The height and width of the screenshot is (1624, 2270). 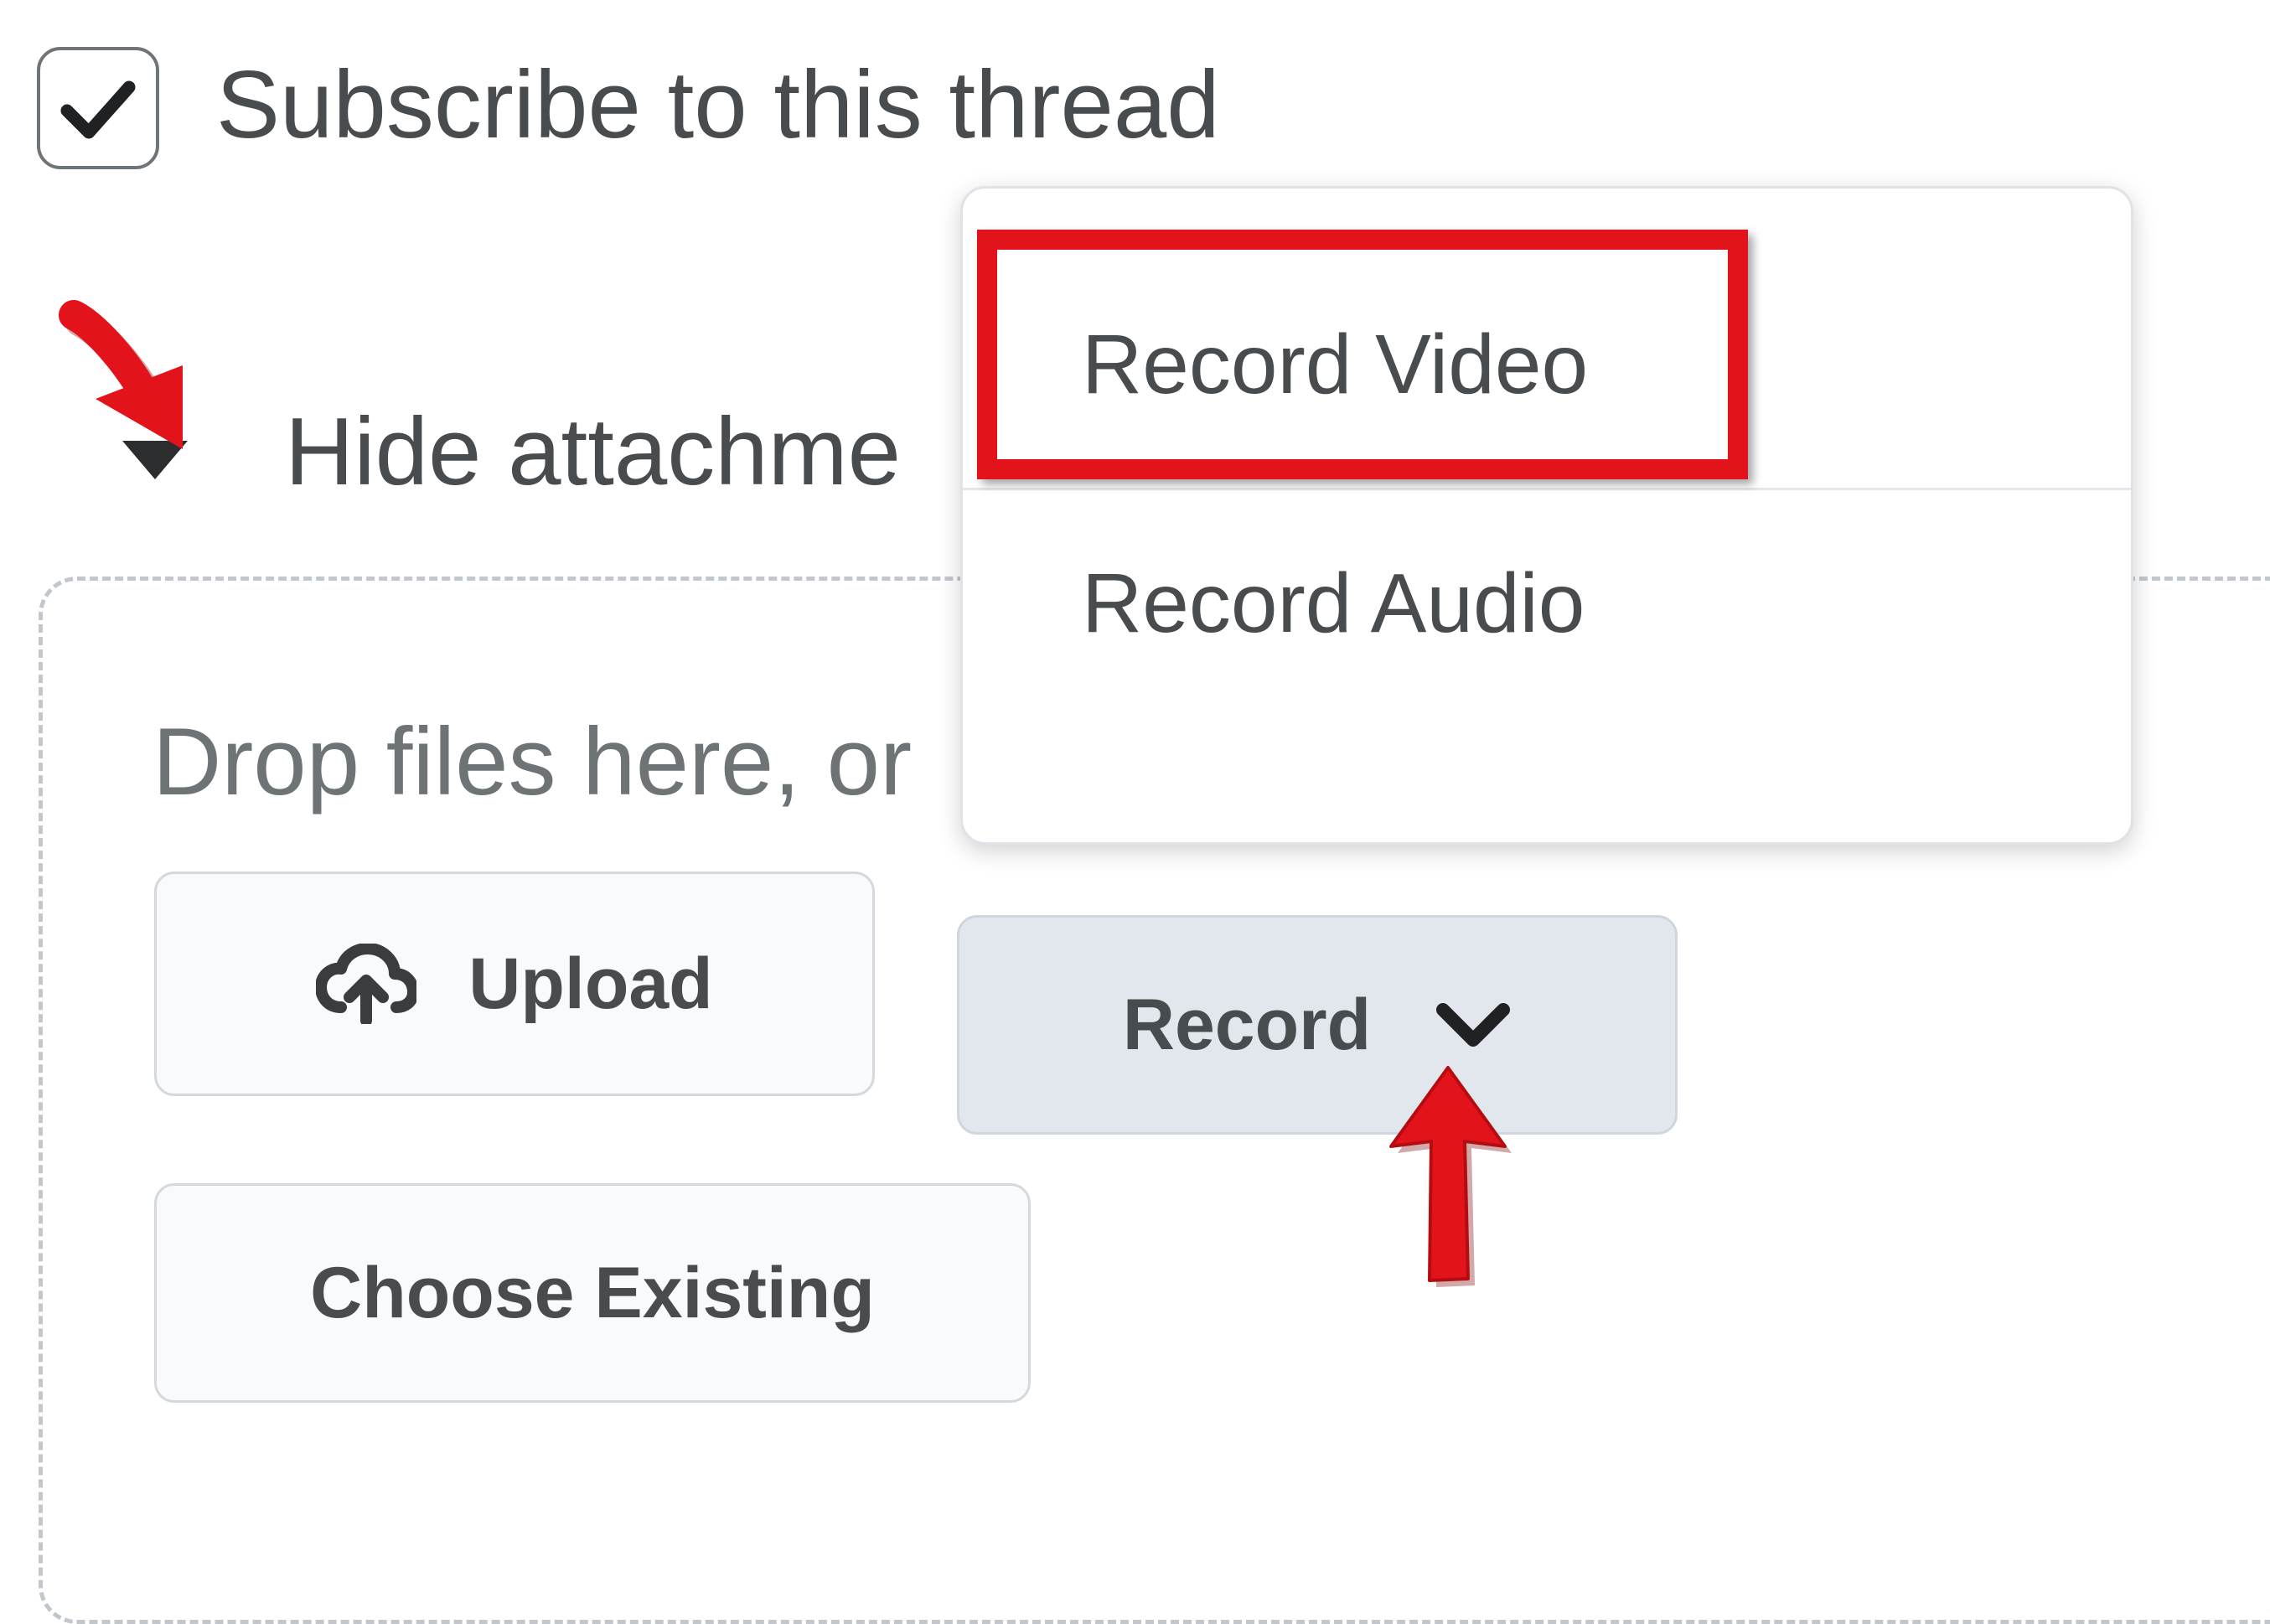 What do you see at coordinates (533, 762) in the screenshot?
I see `drop-hint-text: Drop files here, or` at bounding box center [533, 762].